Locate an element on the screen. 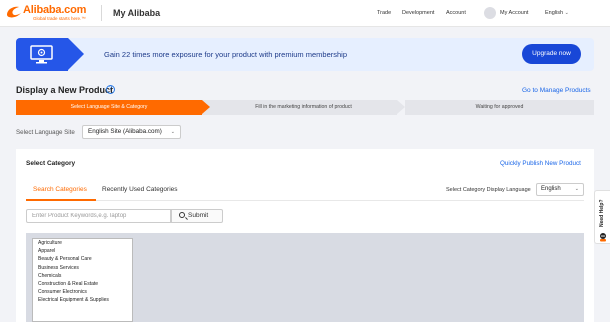  tab-divider is located at coordinates (305, 200).